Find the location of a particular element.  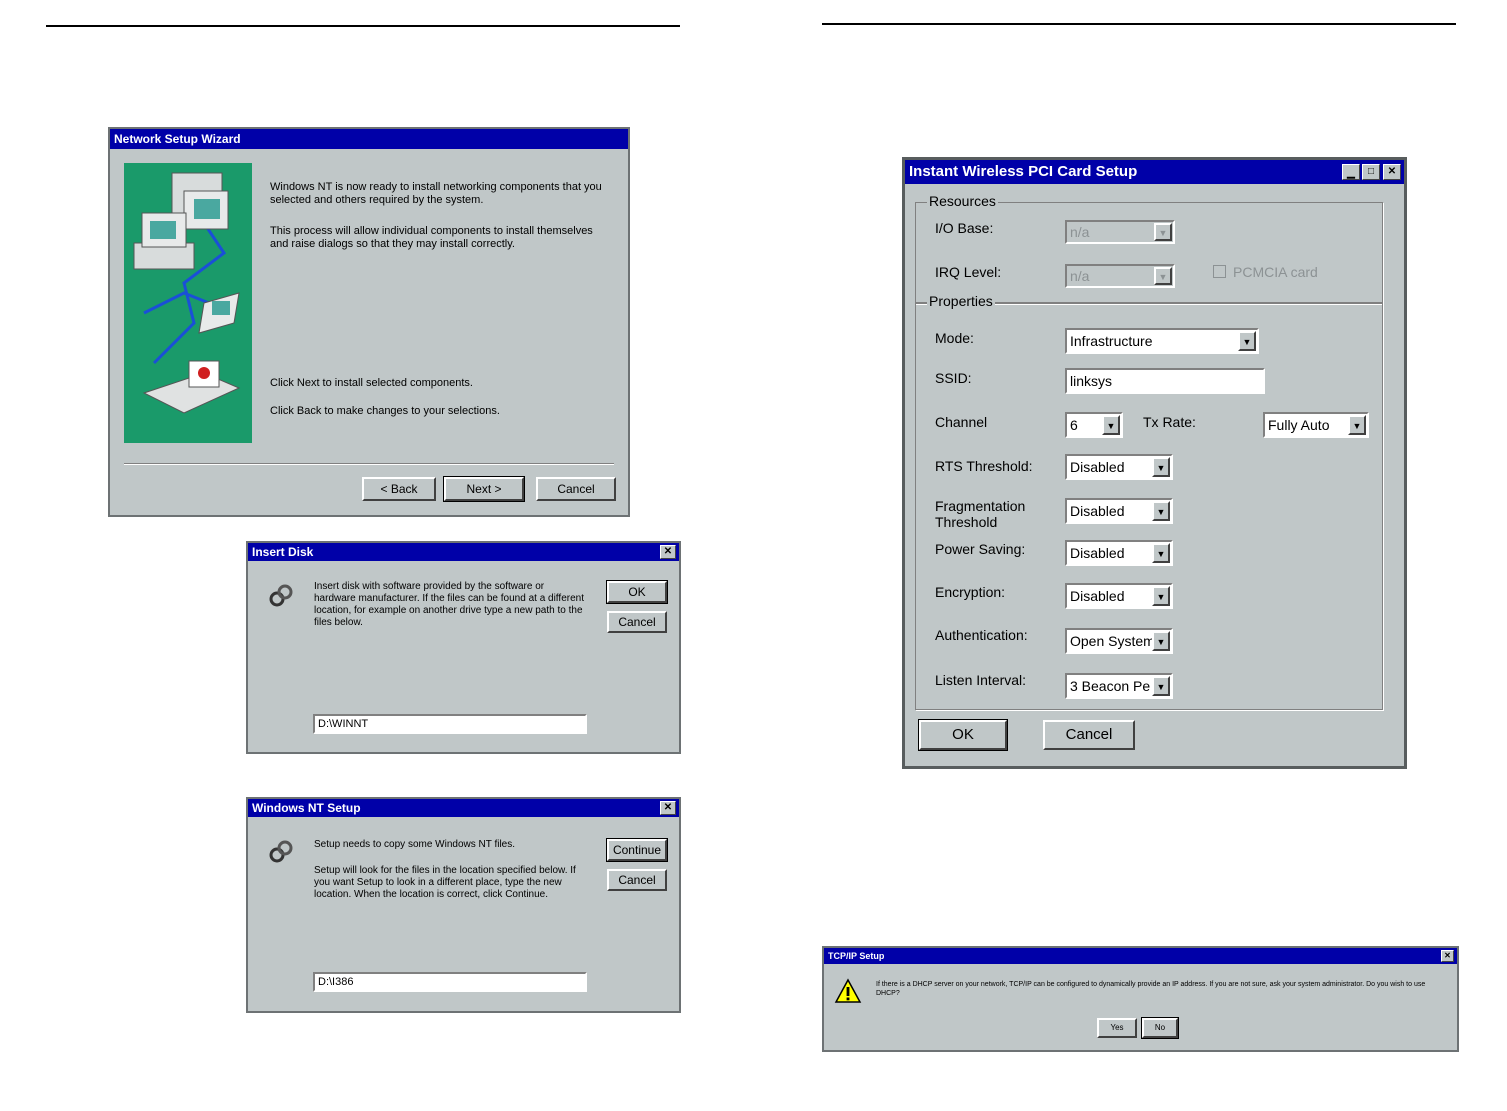

power-saving-dropdown-icon: ▼ is located at coordinates (1161, 553).